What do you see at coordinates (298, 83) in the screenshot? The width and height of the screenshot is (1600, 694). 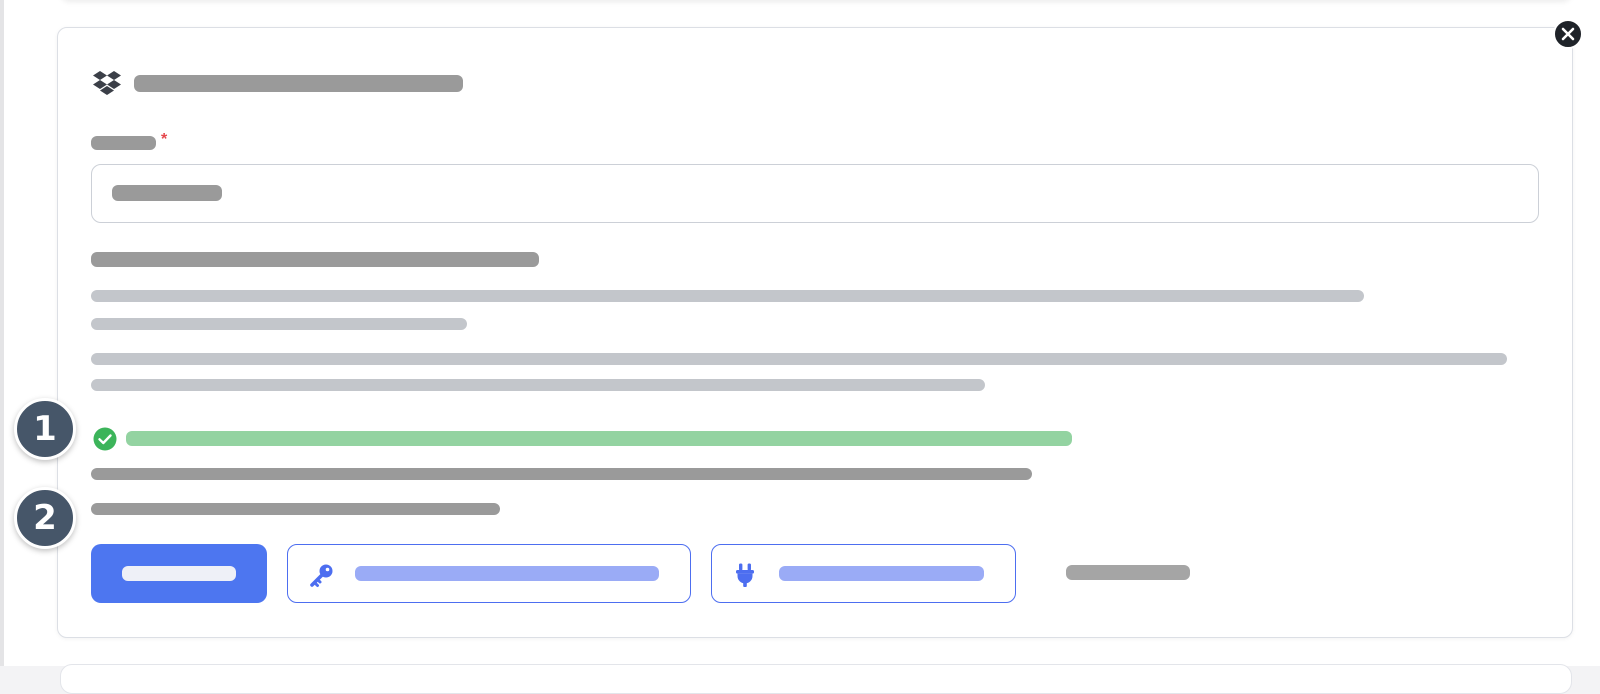 I see `card-title` at bounding box center [298, 83].